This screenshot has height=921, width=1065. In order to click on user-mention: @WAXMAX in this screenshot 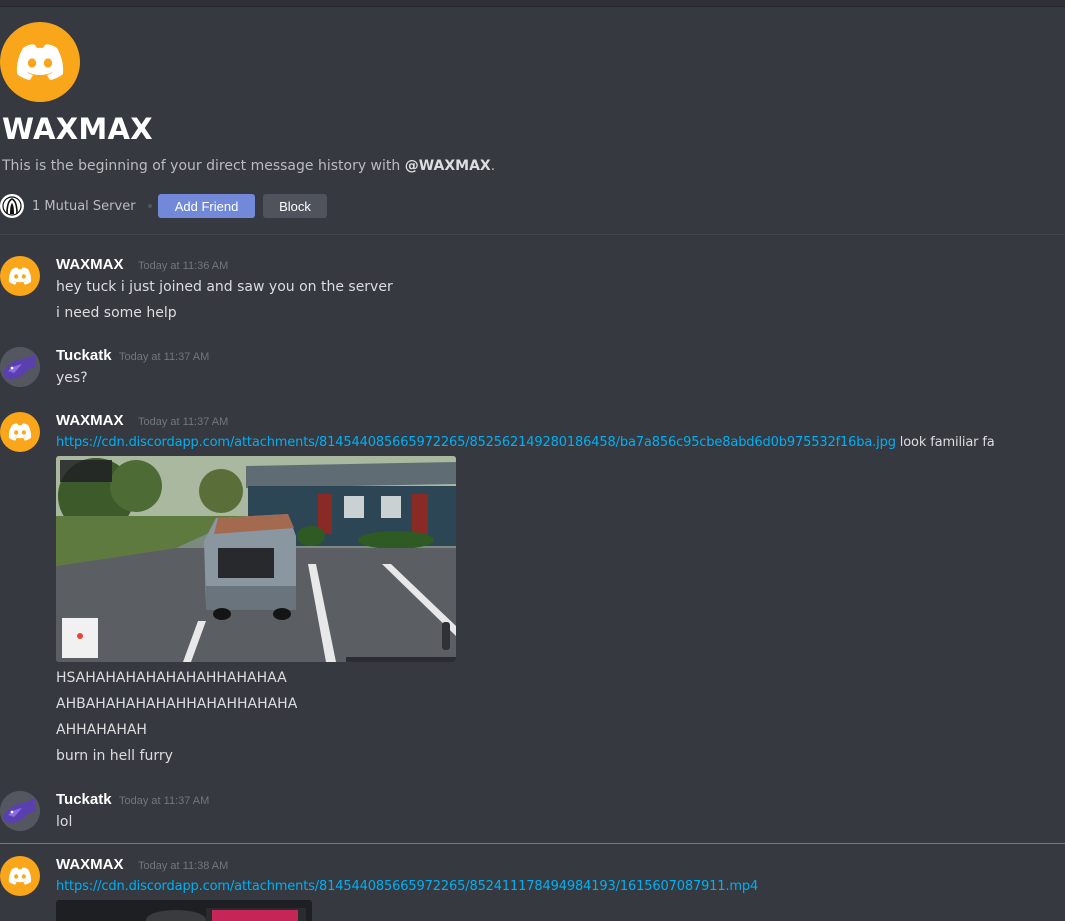, I will do `click(448, 166)`.